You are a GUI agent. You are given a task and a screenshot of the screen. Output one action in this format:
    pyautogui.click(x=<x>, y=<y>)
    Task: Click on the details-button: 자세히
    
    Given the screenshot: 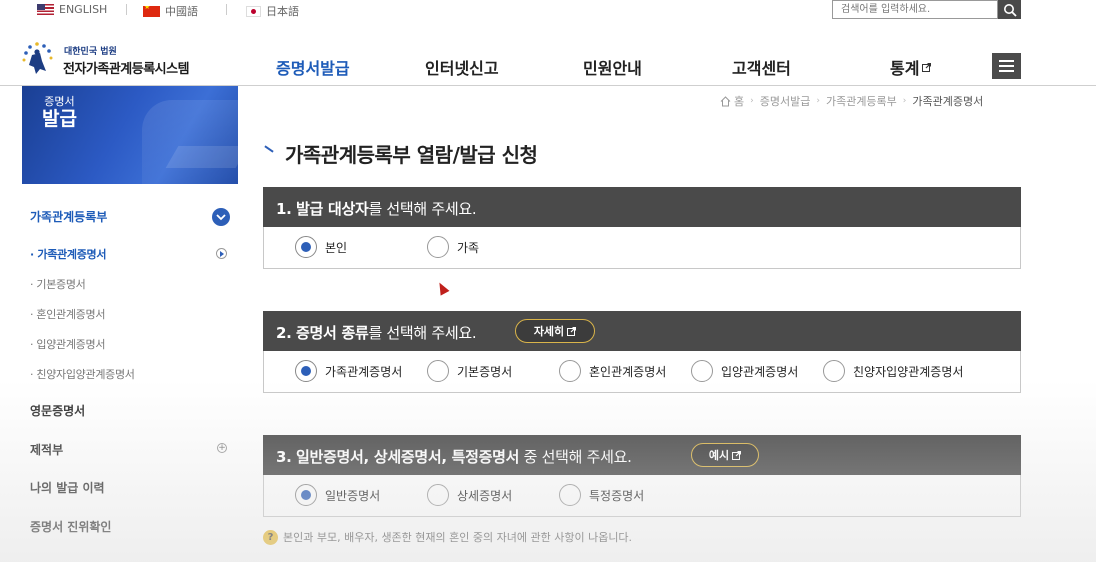 What is the action you would take?
    pyautogui.click(x=555, y=331)
    